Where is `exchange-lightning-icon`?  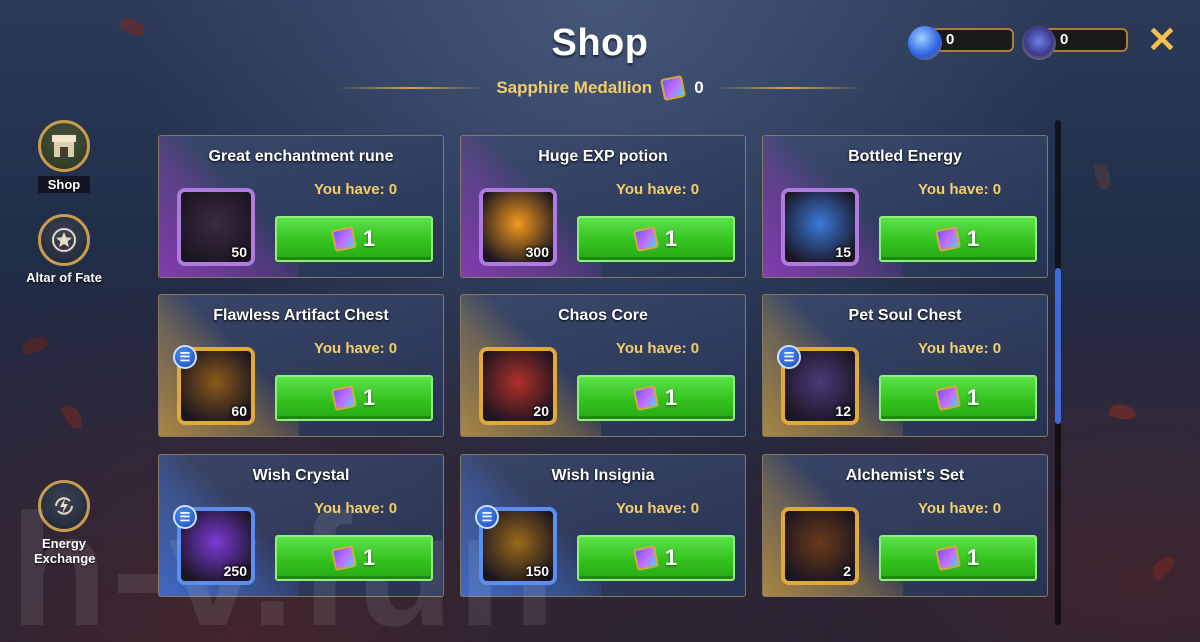 exchange-lightning-icon is located at coordinates (64, 506).